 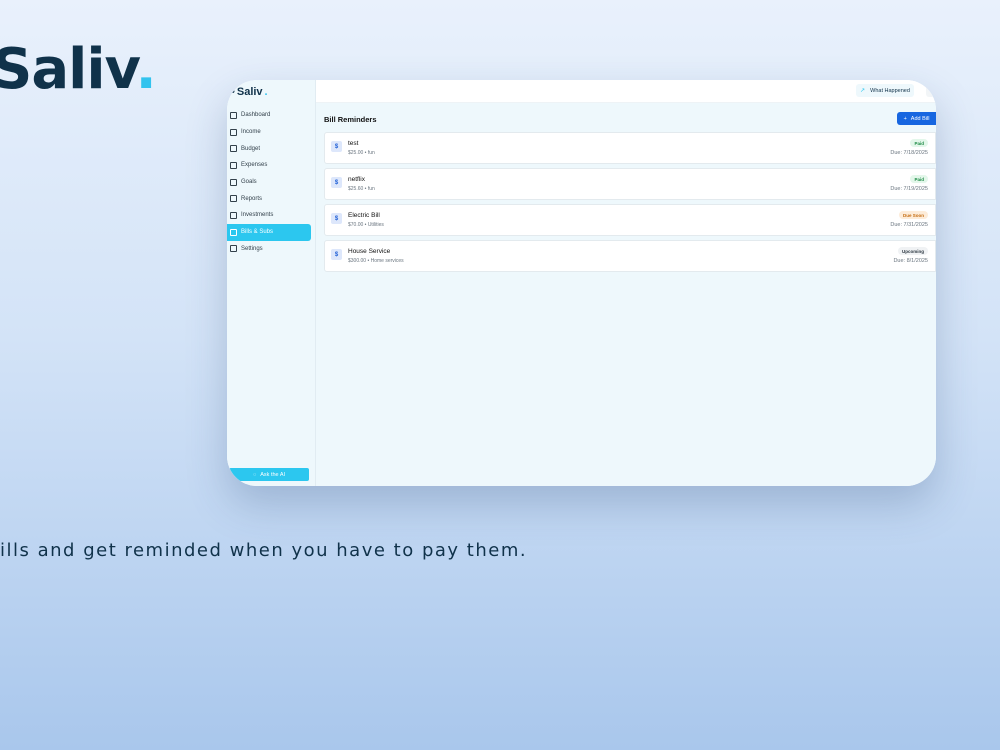 I want to click on sidebar-item-bills-subs: Bills & Subs, so click(x=269, y=232).